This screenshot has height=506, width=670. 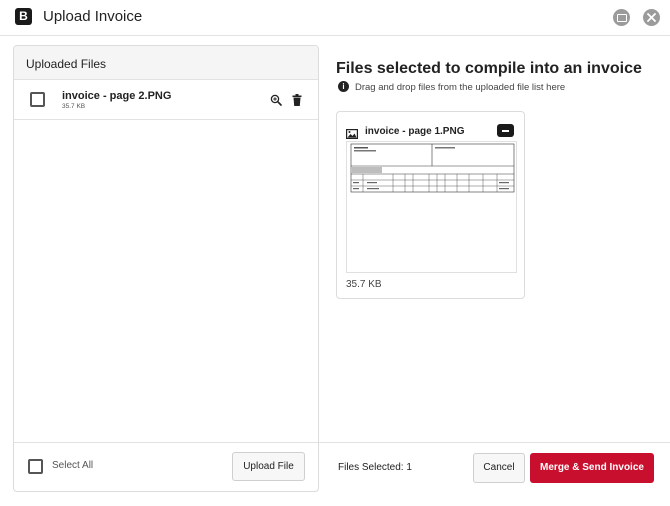 I want to click on window-restore-icon, so click(x=621, y=17).